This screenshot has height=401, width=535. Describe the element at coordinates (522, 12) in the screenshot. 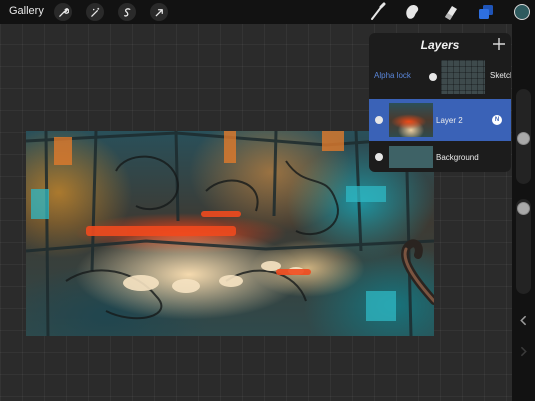

I see `color-picker-swatch` at that location.